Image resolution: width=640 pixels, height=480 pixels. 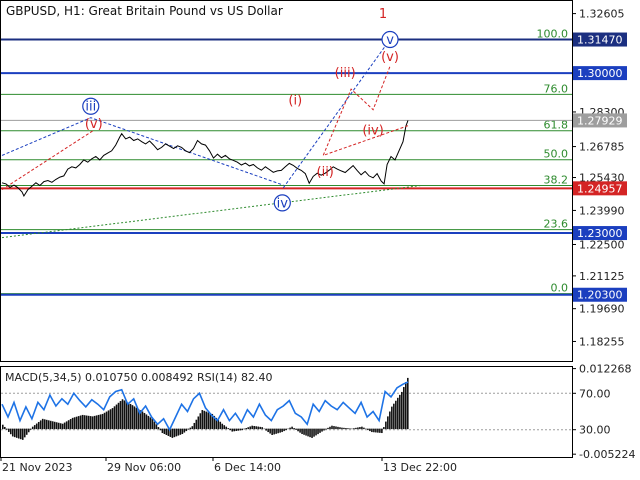 I want to click on time-tick-label: 6 Dec 14:00, so click(x=247, y=467).